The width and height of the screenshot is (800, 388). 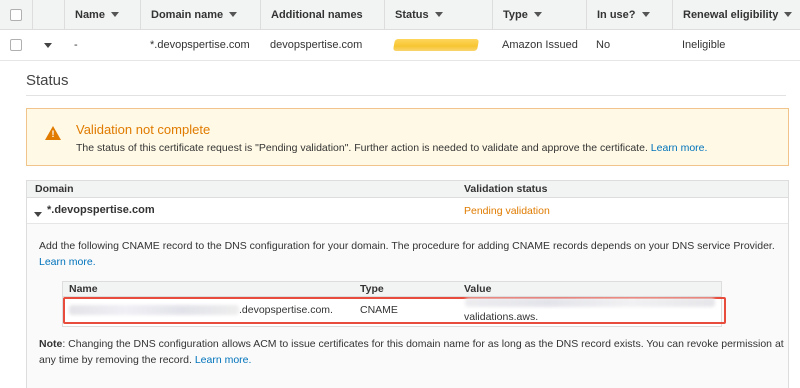 I want to click on select-all-checkbox, so click(x=16, y=14).